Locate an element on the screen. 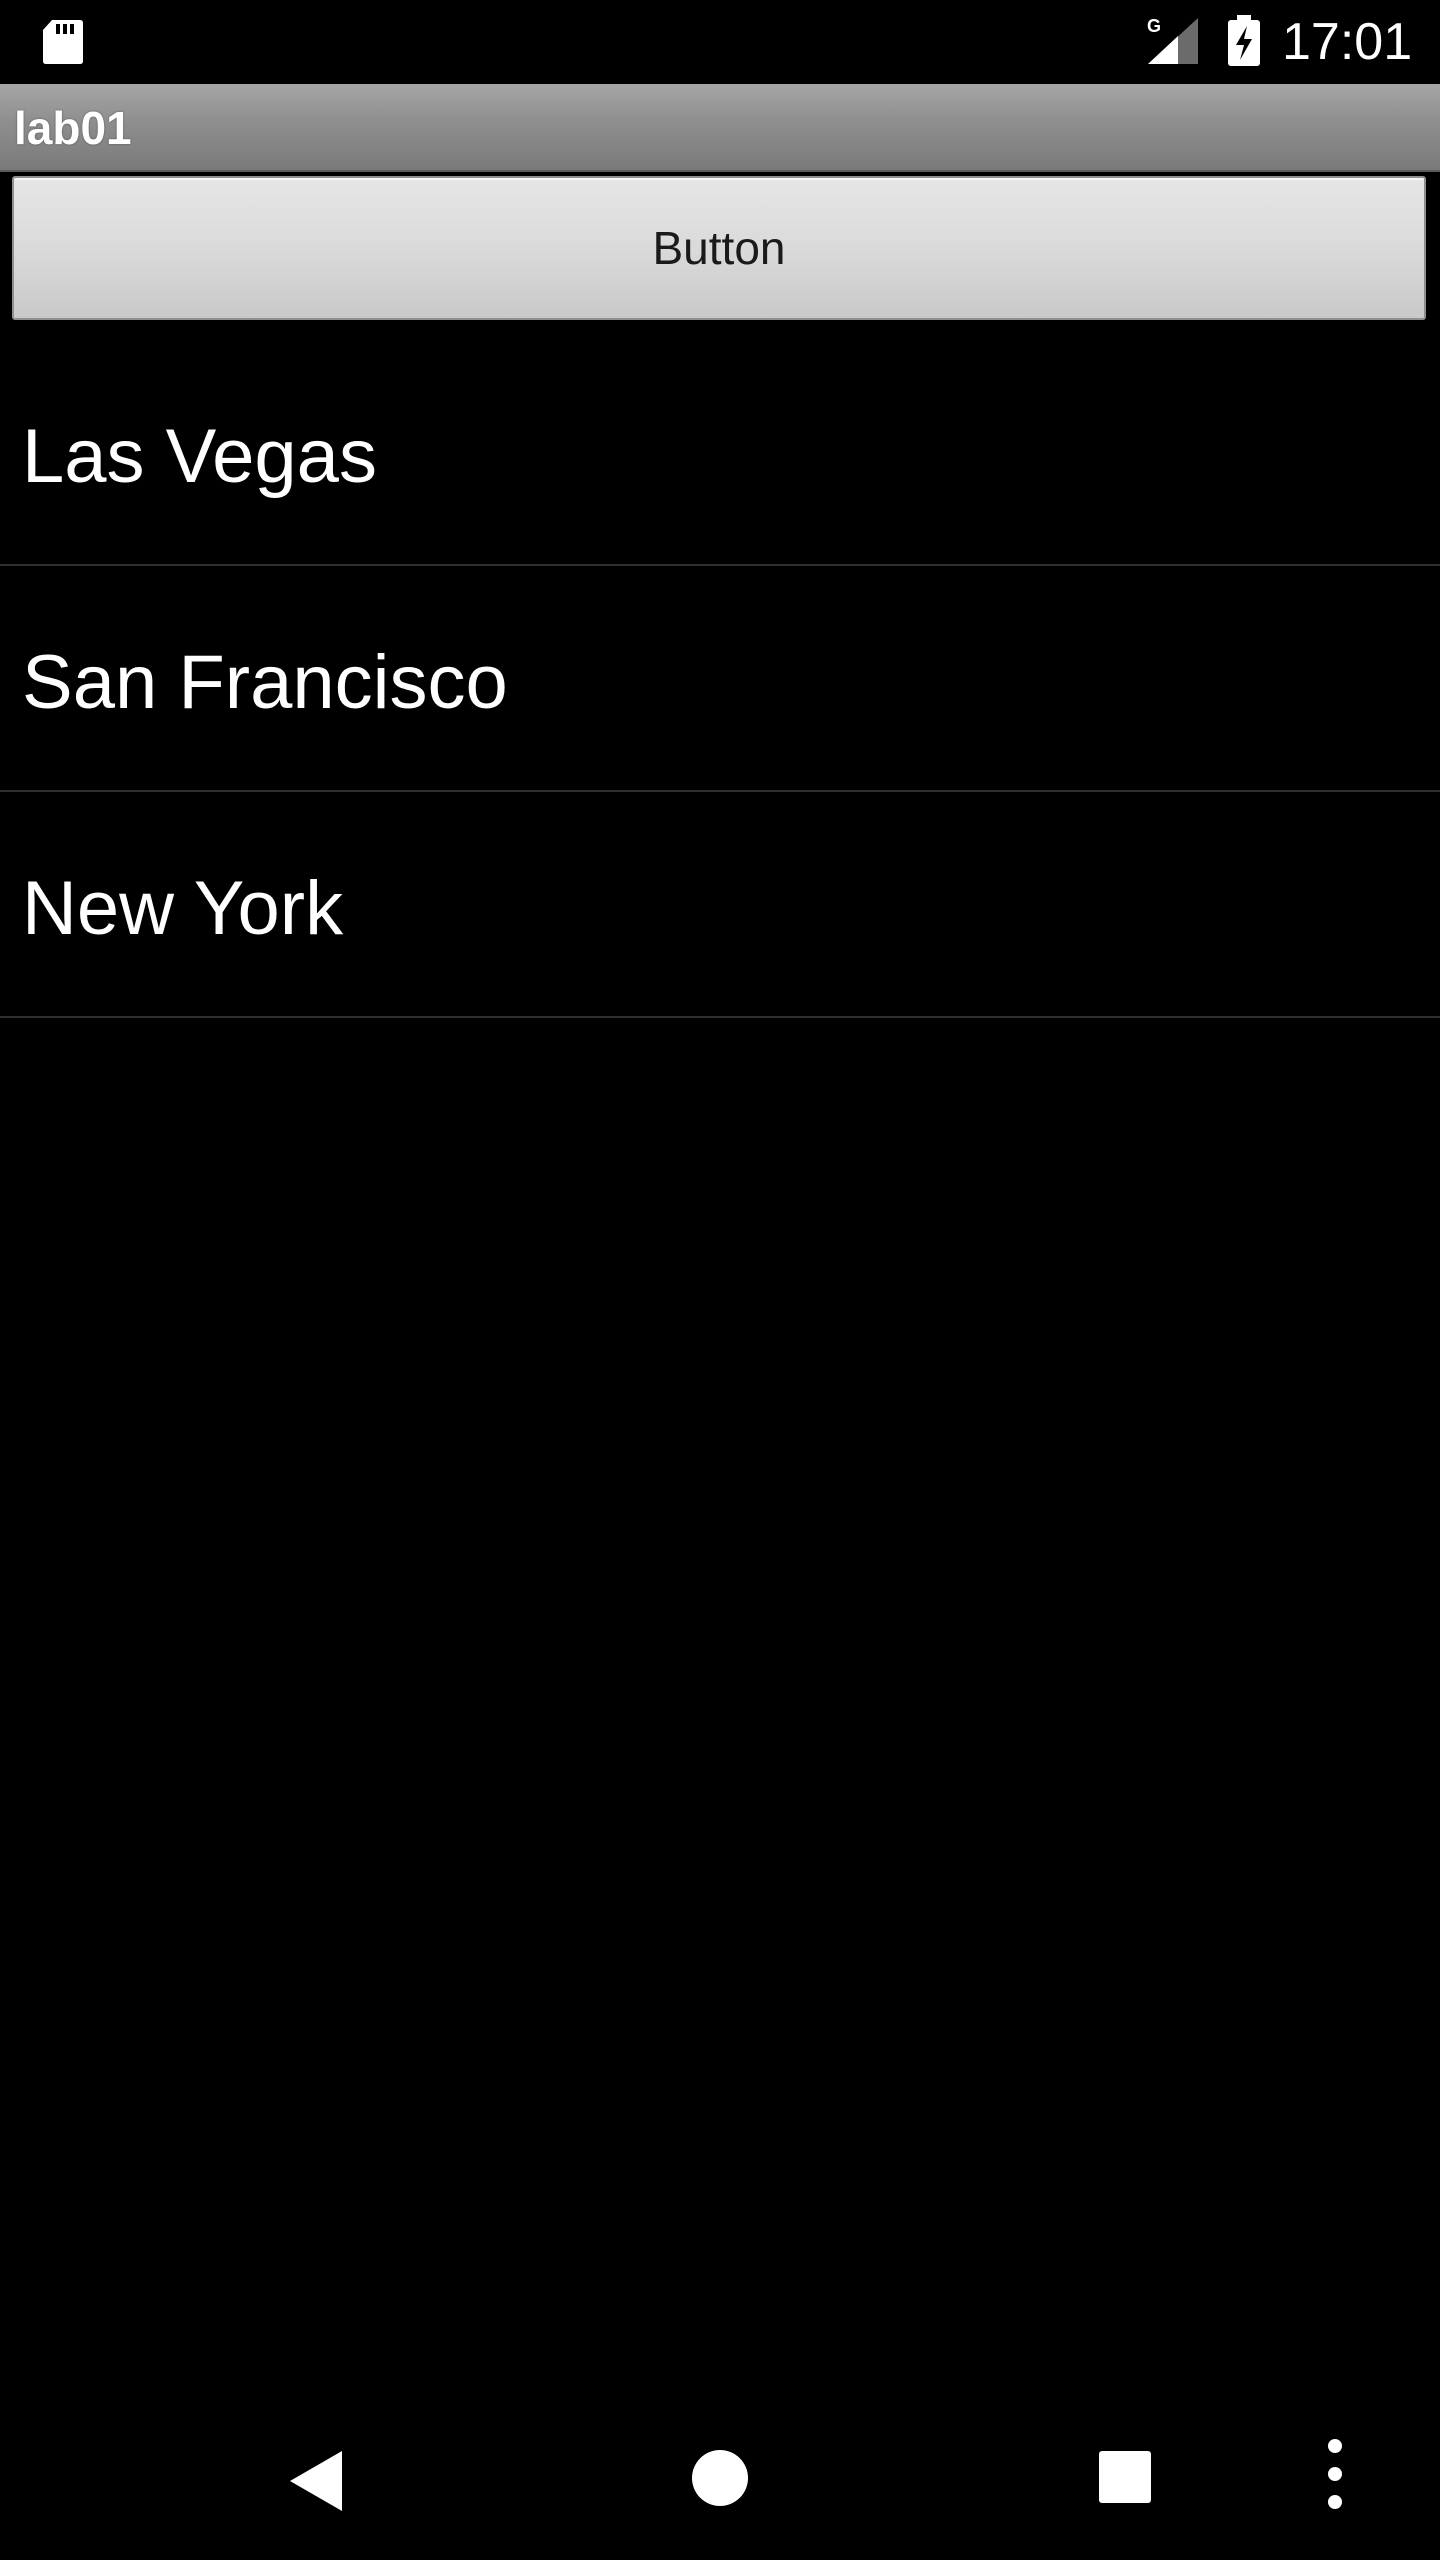  list-item: San Francisco is located at coordinates (720, 679).